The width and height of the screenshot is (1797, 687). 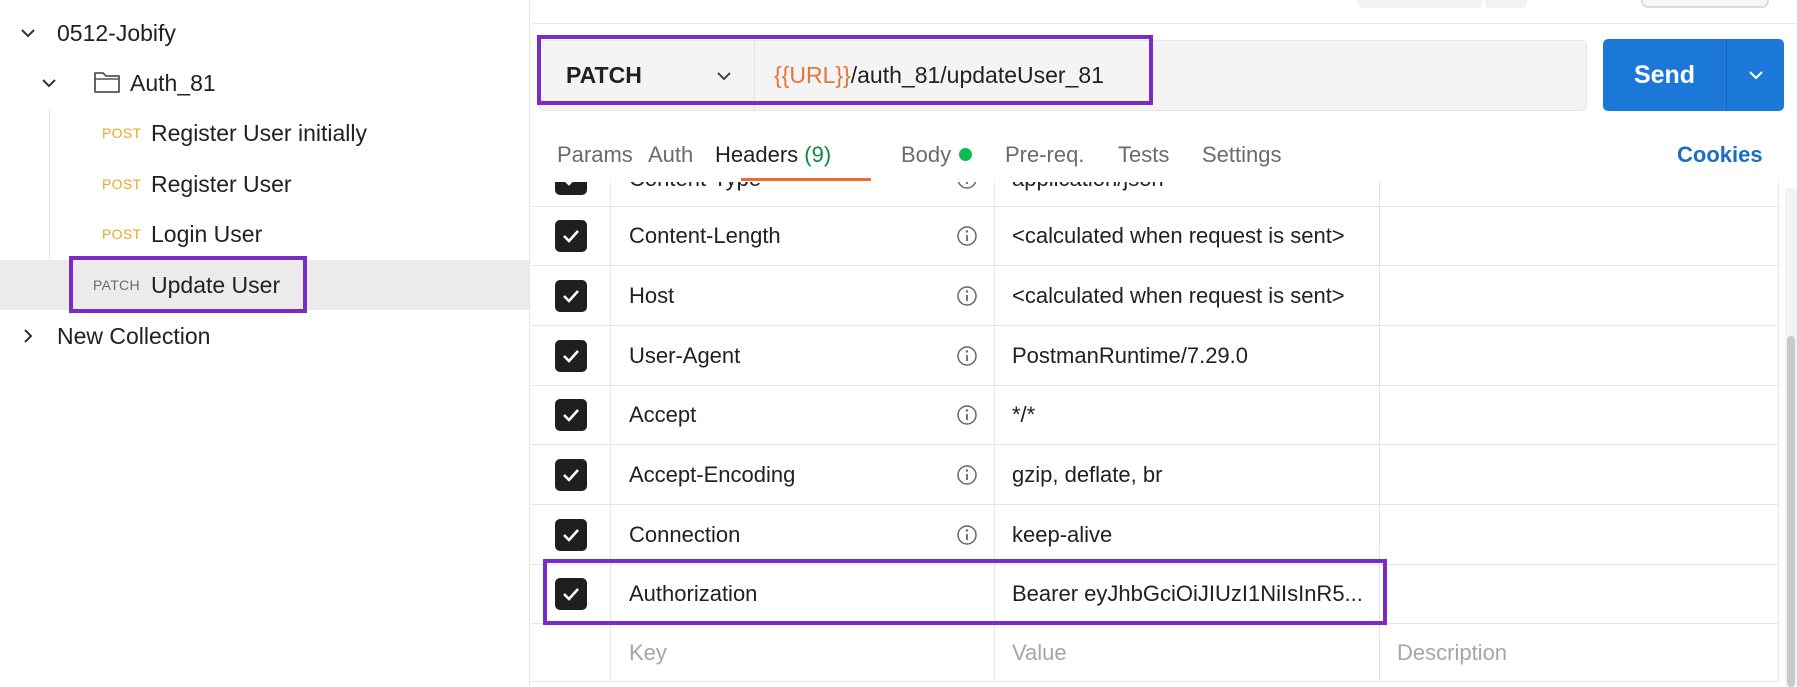 I want to click on collection-name: New Collection, so click(x=134, y=335).